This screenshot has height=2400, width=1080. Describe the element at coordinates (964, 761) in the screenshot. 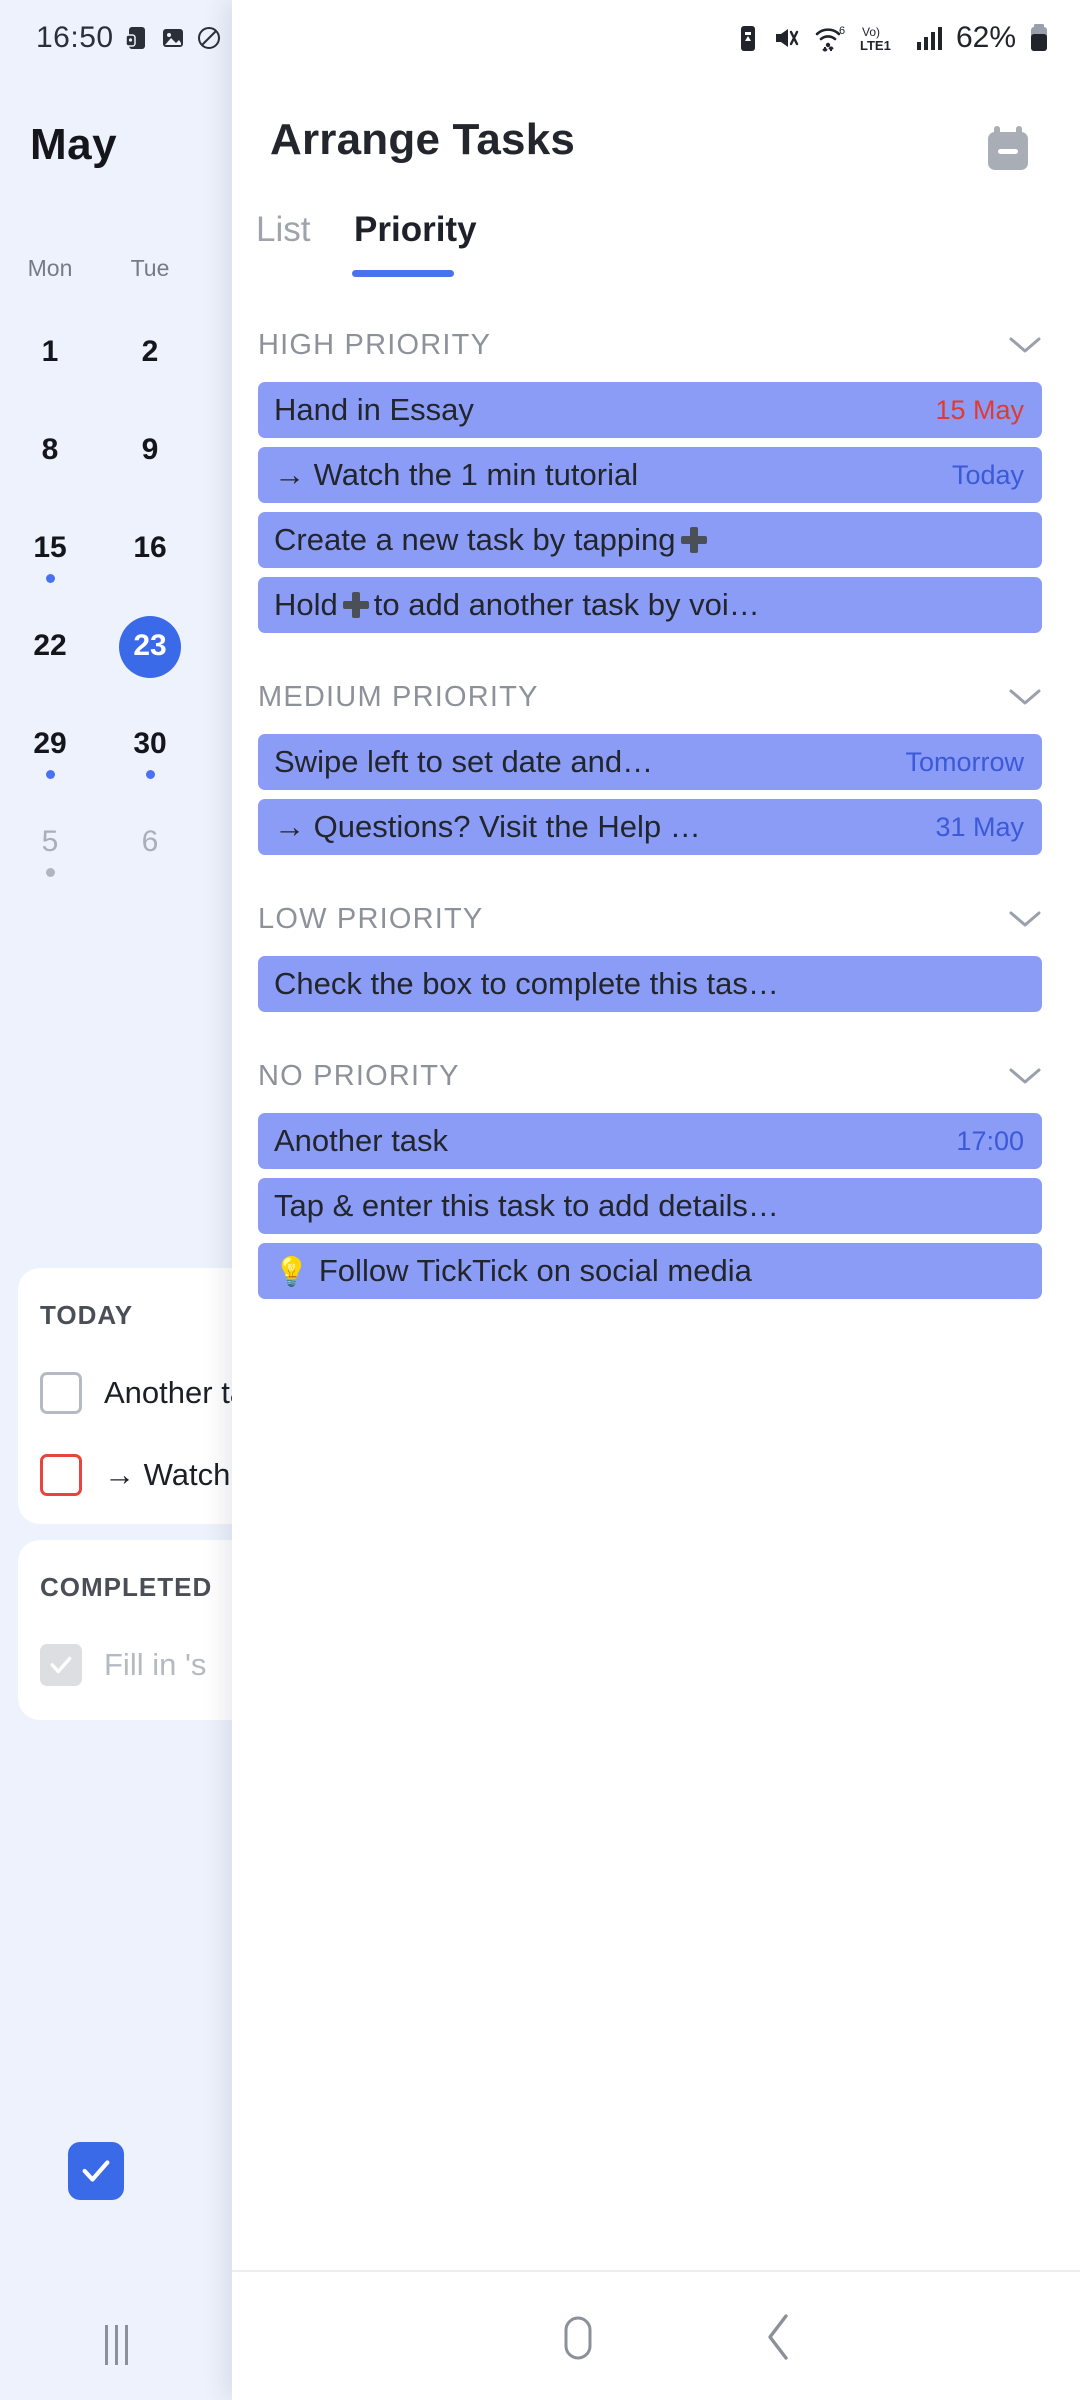

I see `task-due-date: Tomorrow` at that location.